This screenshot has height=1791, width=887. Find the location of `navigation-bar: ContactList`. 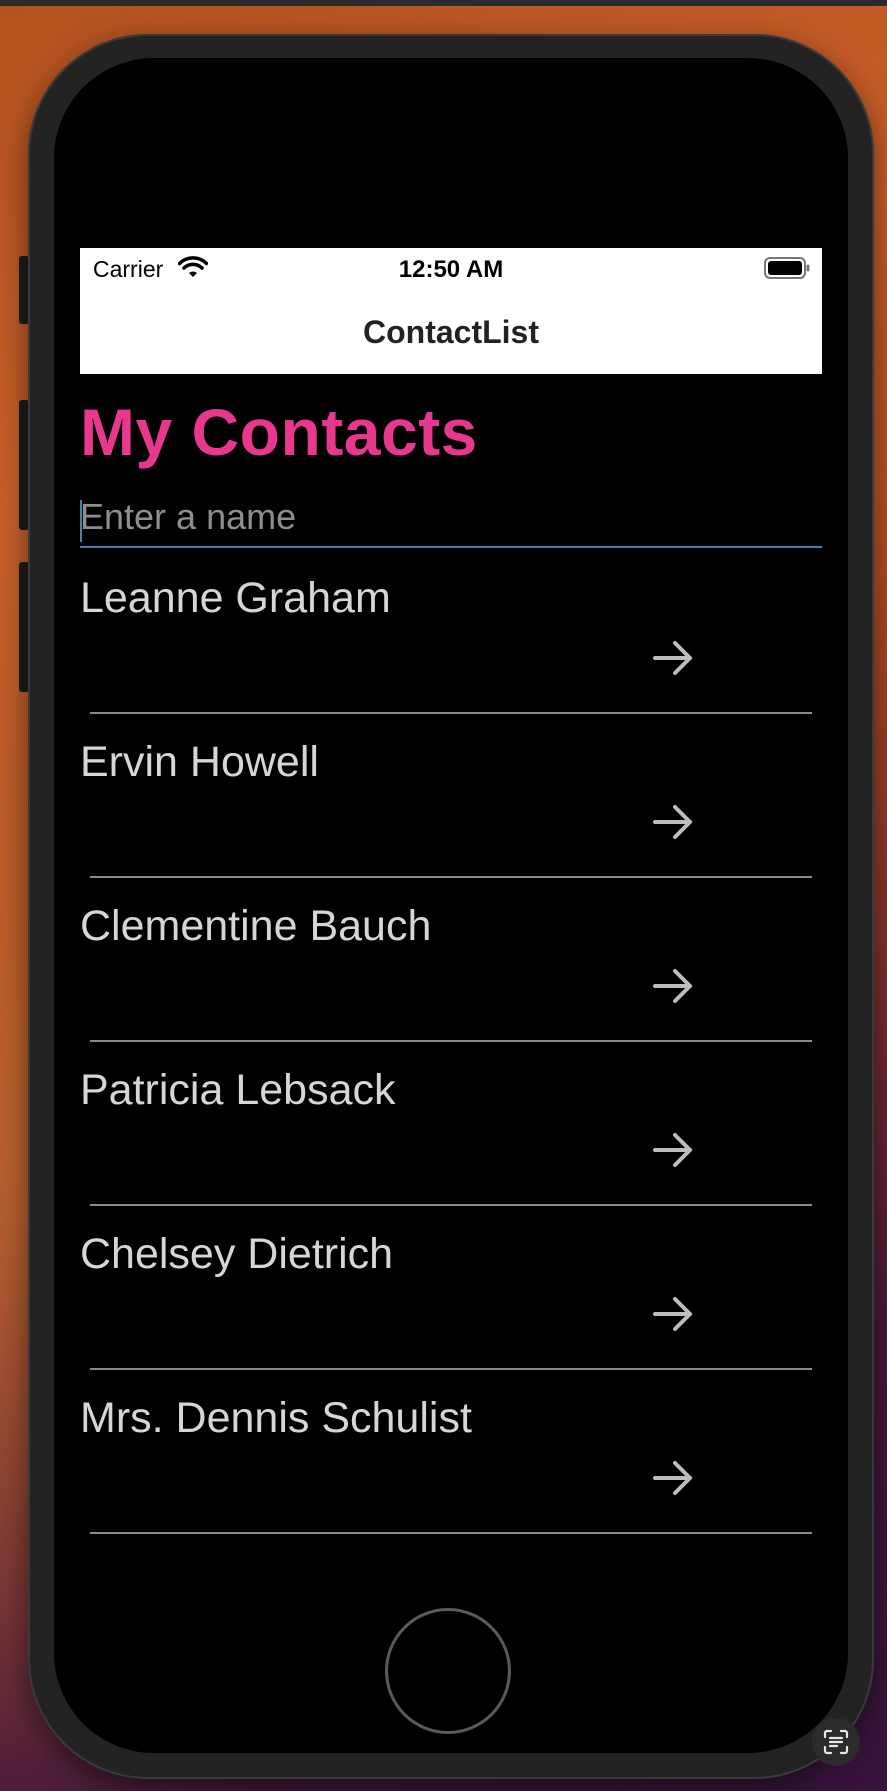

navigation-bar: ContactList is located at coordinates (451, 332).